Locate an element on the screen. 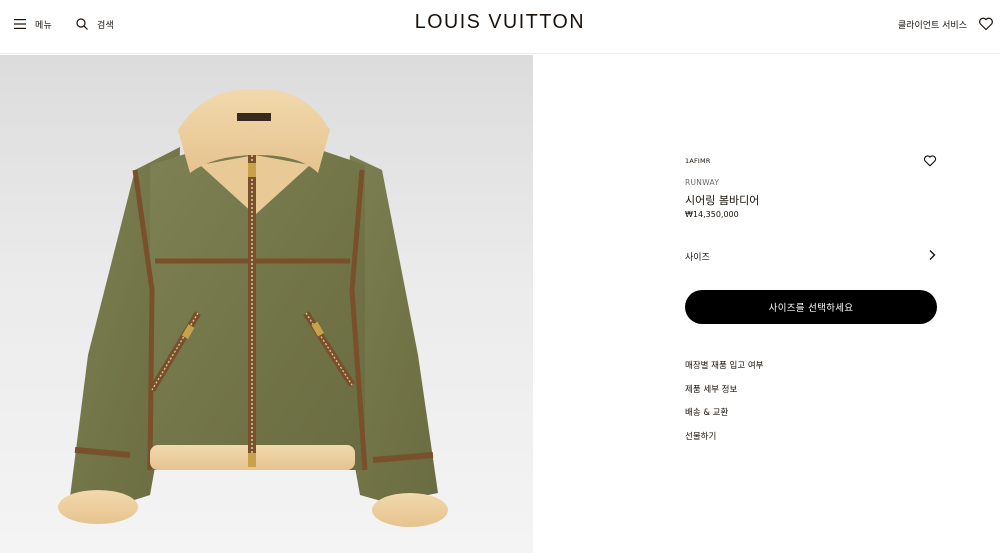 The width and height of the screenshot is (1000, 553). product-name: 시어링 봄바디어 is located at coordinates (722, 200).